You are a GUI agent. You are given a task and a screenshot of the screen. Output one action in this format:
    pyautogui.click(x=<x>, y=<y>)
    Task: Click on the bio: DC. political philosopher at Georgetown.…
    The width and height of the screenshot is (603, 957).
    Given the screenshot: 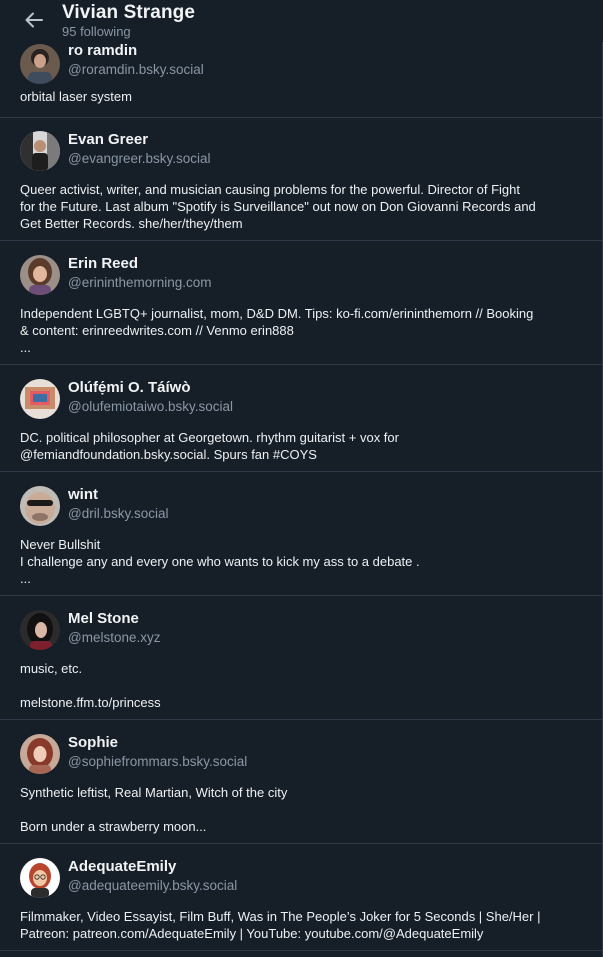 What is the action you would take?
    pyautogui.click(x=300, y=446)
    